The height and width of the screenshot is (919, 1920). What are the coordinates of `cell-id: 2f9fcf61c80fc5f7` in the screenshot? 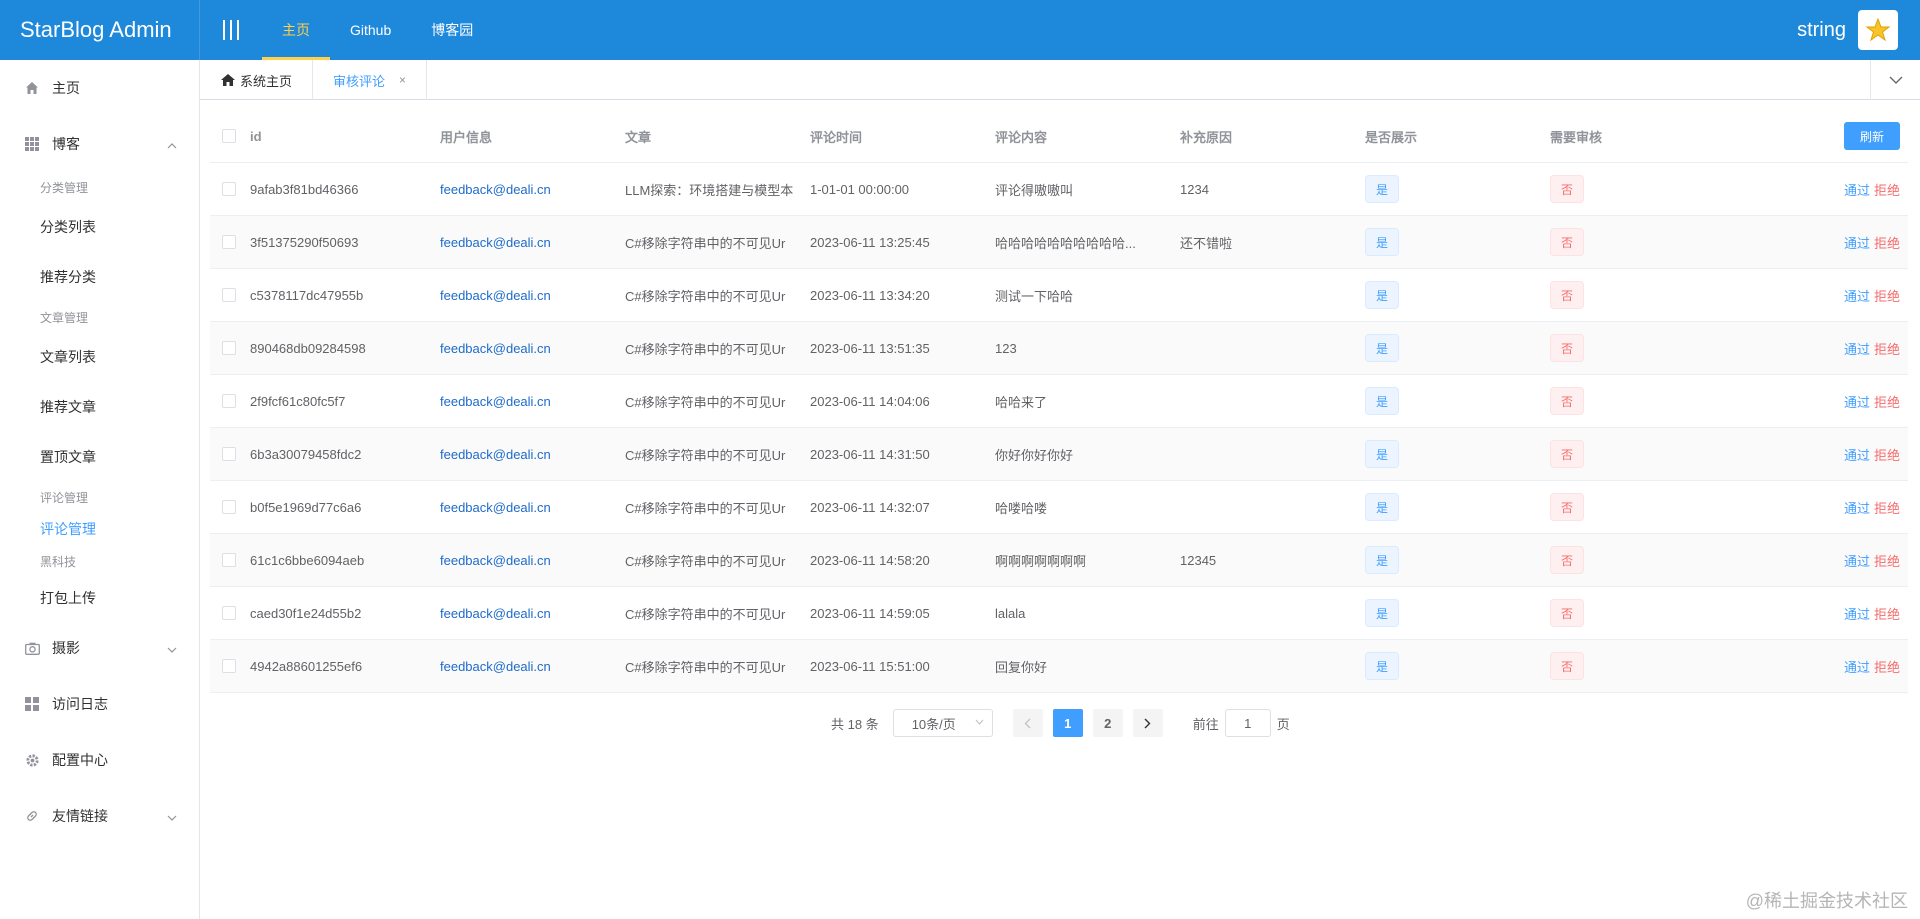 It's located at (298, 401).